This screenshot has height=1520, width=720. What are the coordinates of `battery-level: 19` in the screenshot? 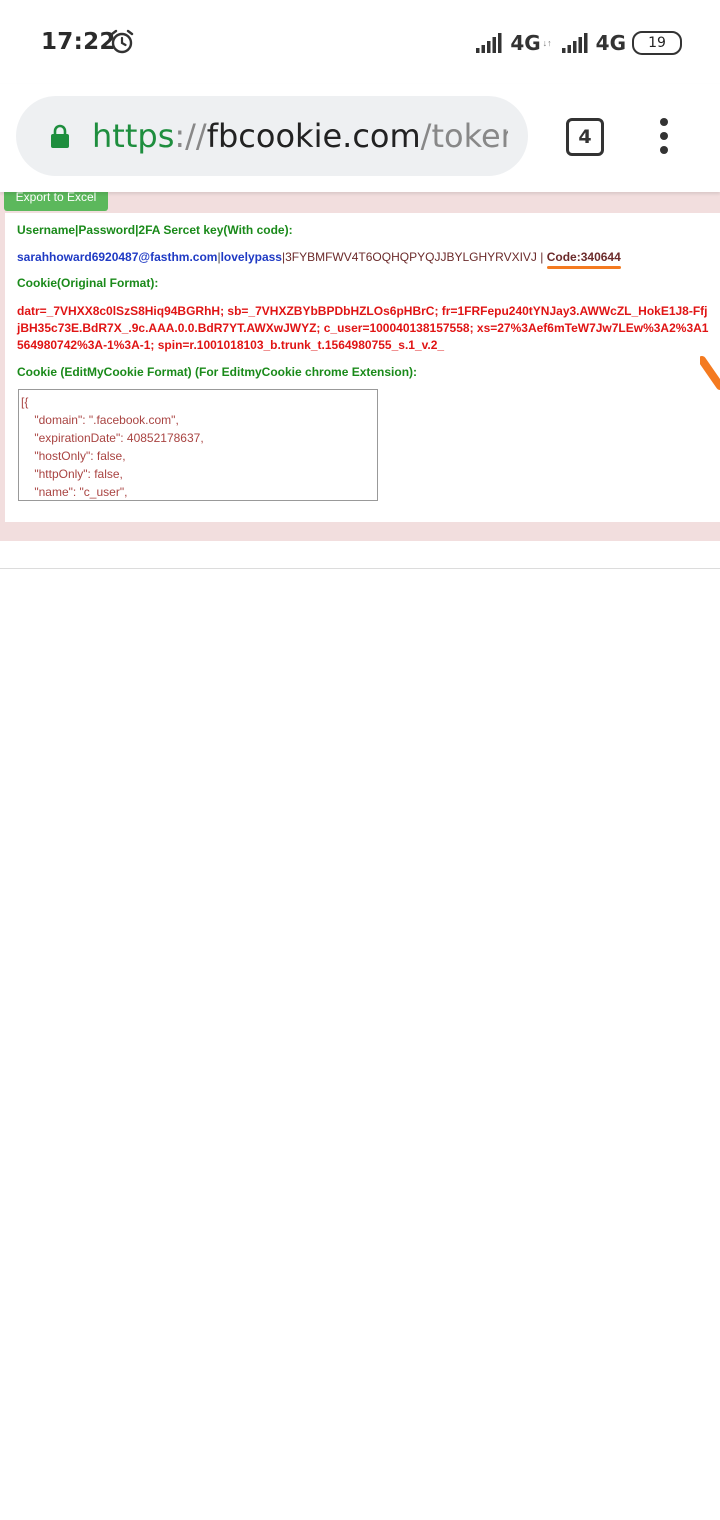 It's located at (657, 43).